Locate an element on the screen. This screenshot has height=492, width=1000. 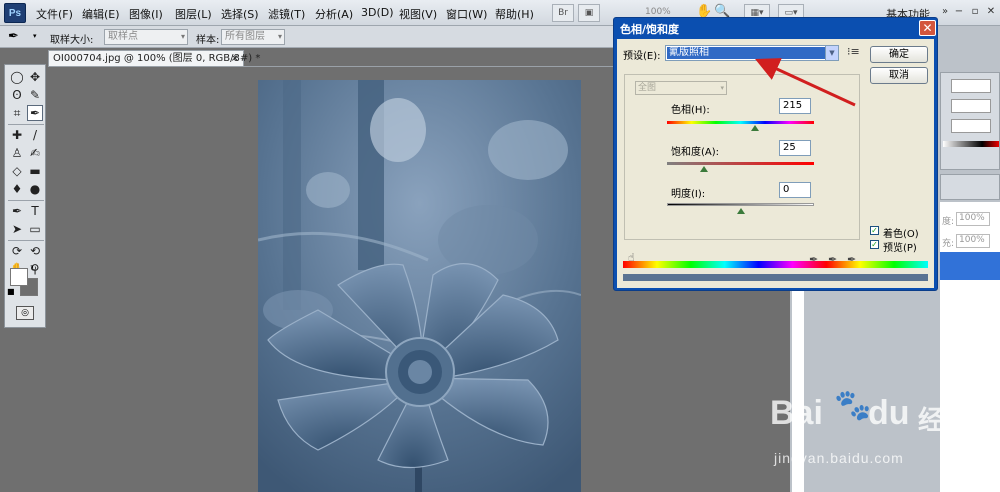
sample-label: 样本: is located at coordinates (208, 40).